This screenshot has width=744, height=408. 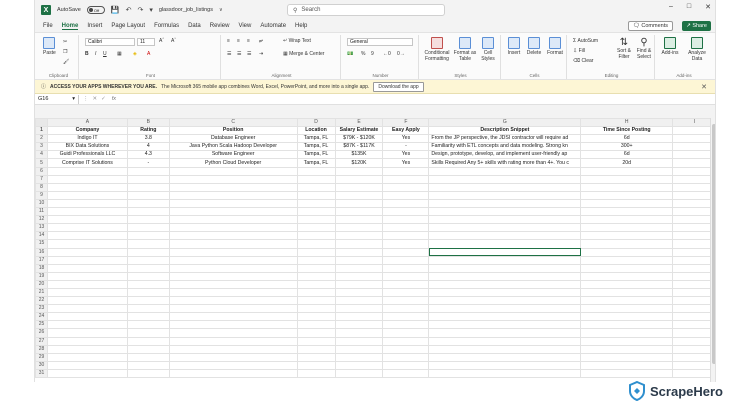 What do you see at coordinates (583, 61) in the screenshot?
I see `clear-button: ⌫ Clear` at bounding box center [583, 61].